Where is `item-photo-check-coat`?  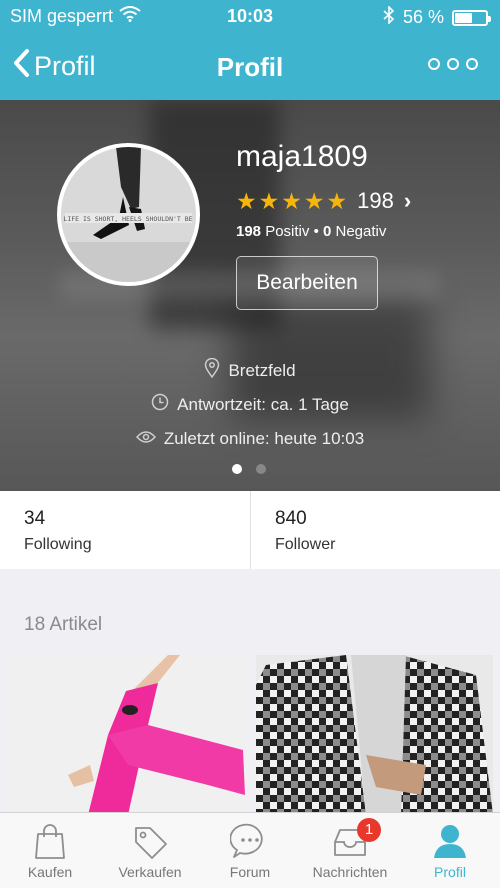
item-photo-check-coat is located at coordinates (374, 735).